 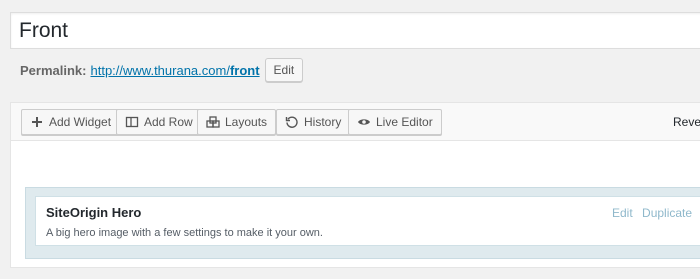 I want to click on widget-actions: Edit Duplicate, so click(x=655, y=213).